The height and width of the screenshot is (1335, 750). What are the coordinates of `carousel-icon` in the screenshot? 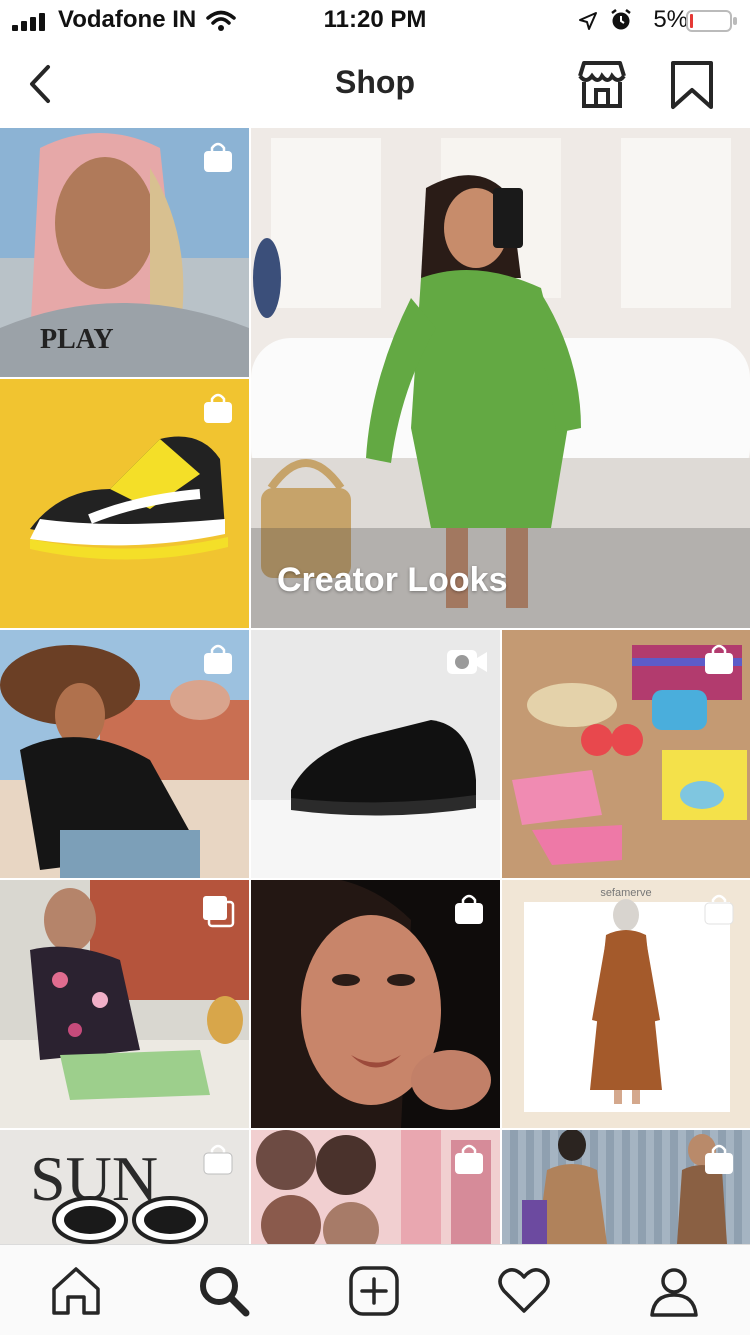 It's located at (219, 912).